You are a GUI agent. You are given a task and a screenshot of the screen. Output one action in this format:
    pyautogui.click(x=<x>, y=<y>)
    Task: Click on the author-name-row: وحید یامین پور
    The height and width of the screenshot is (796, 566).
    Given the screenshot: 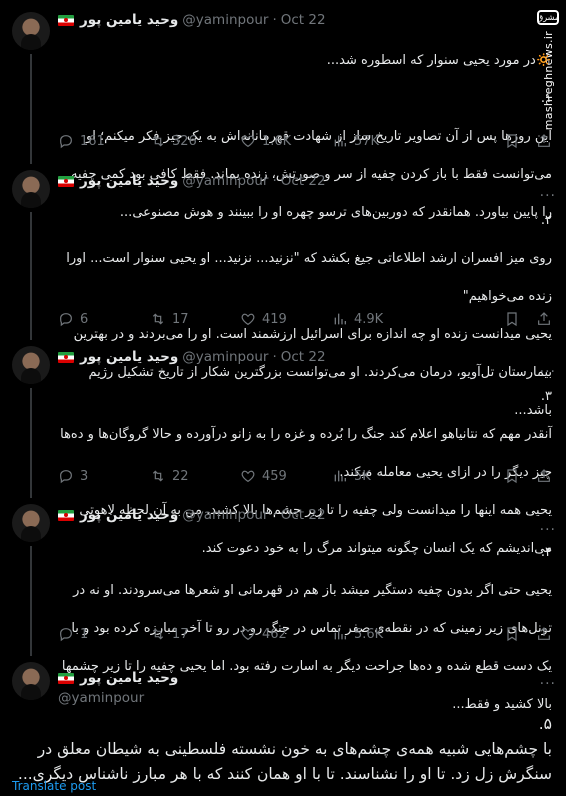 What is the action you would take?
    pyautogui.click(x=118, y=678)
    